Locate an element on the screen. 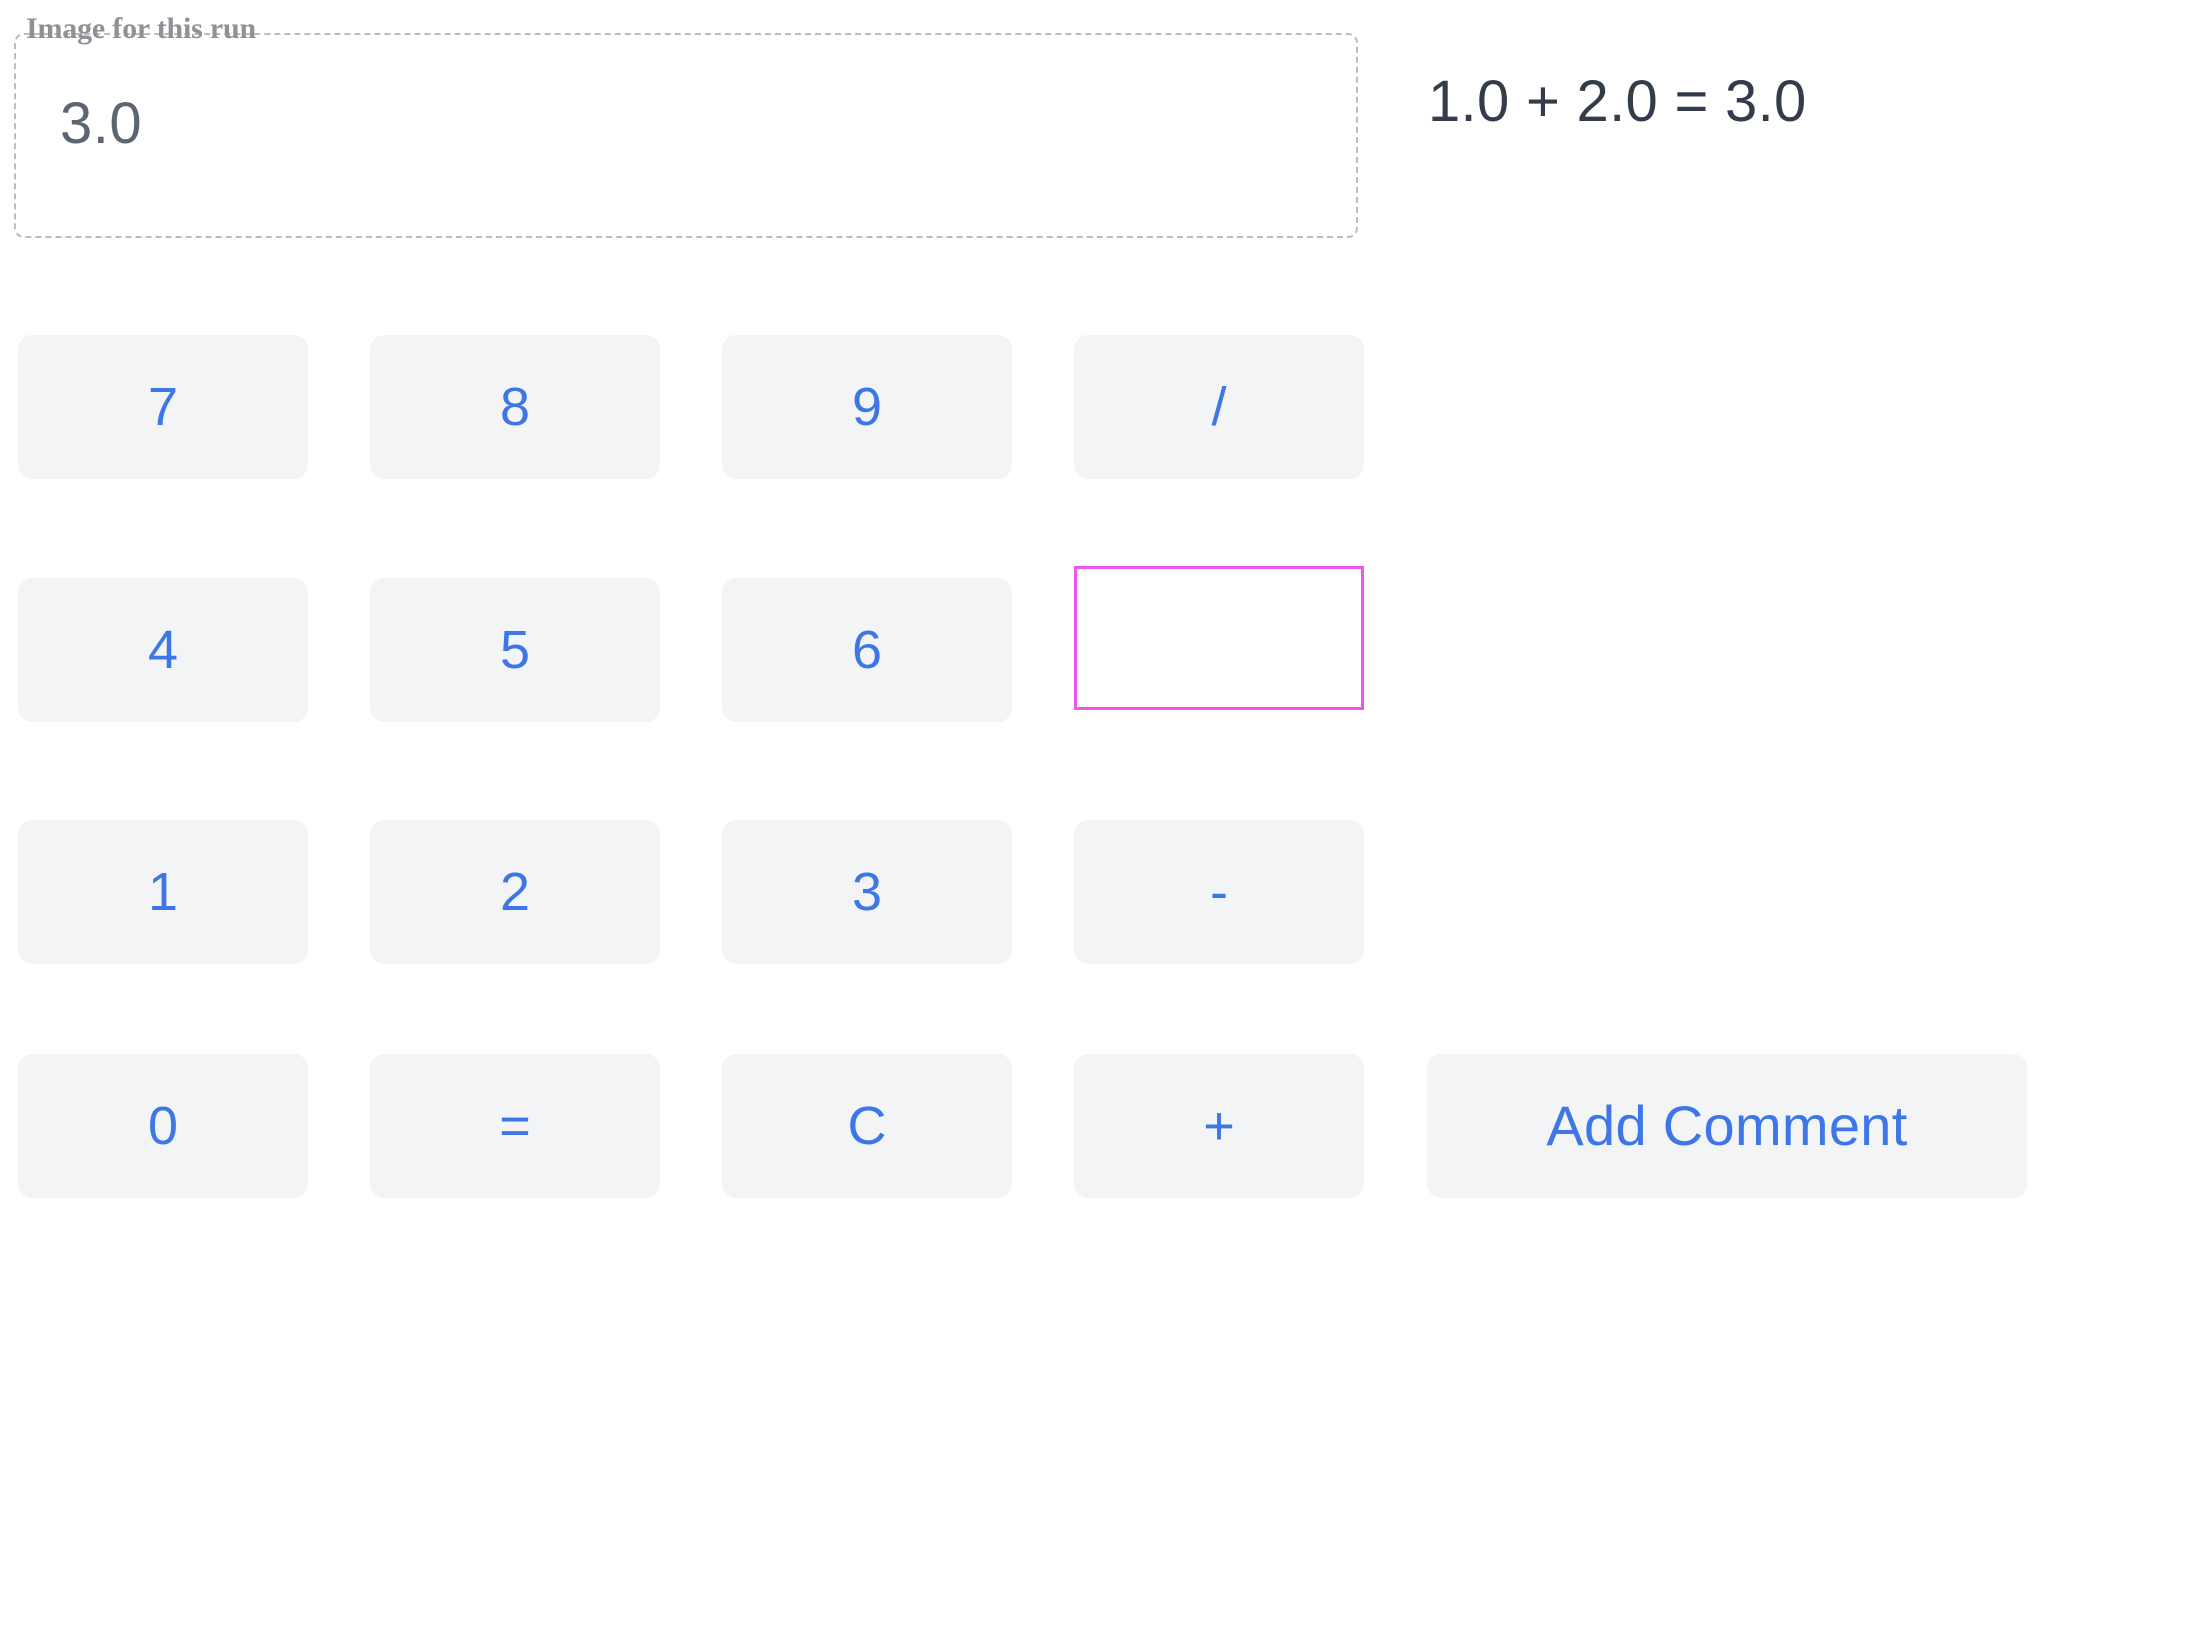  equation-readout: 1.0 + 2.0 = 3.0 is located at coordinates (1617, 101).